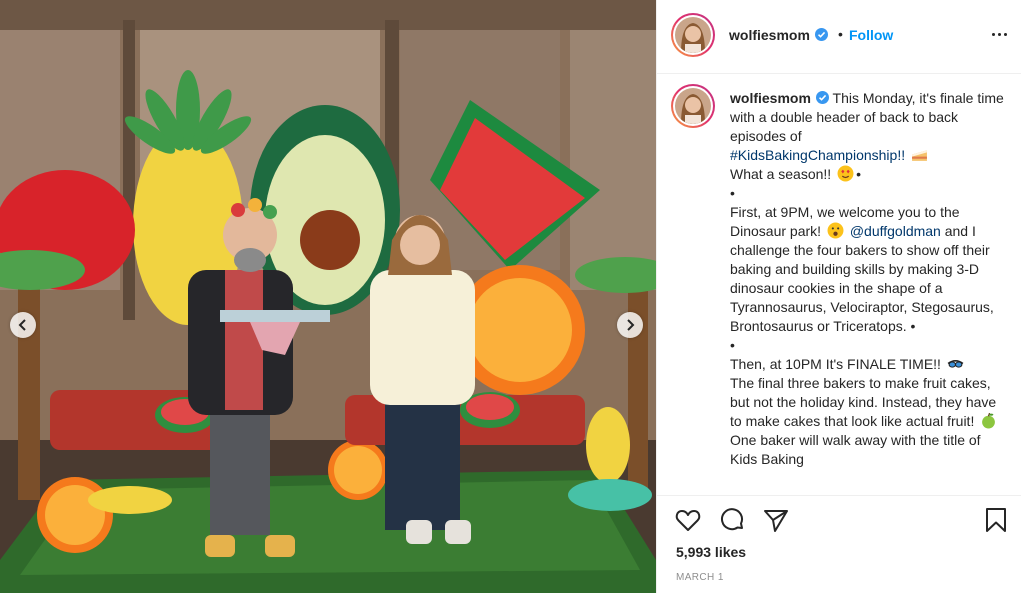 This screenshot has width=1021, height=593. I want to click on chevron-right-icon, so click(631, 325).